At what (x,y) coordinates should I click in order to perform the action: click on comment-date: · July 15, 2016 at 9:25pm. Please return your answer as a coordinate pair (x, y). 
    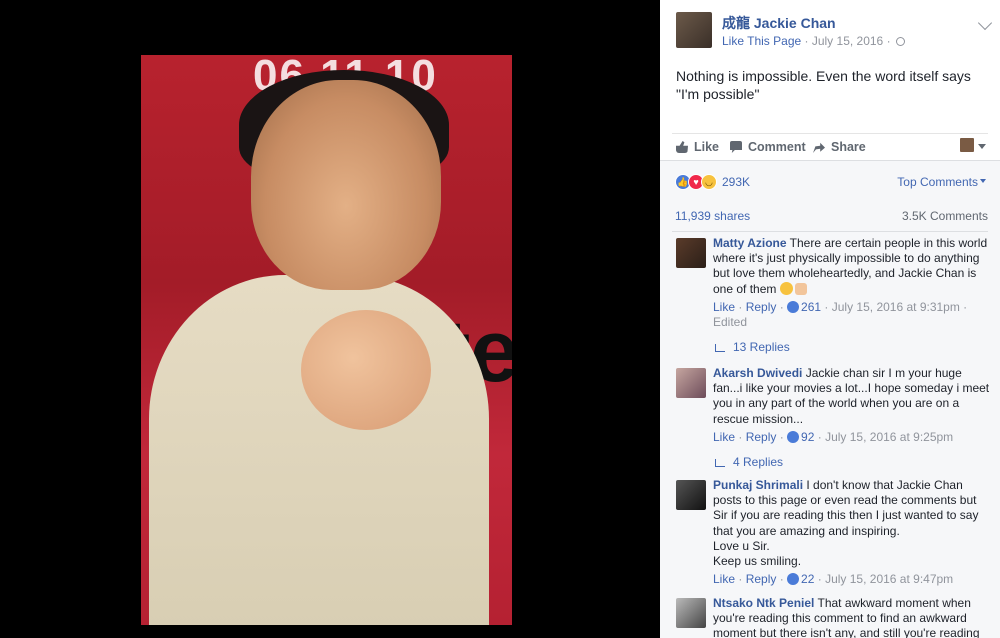
    Looking at the image, I should click on (885, 437).